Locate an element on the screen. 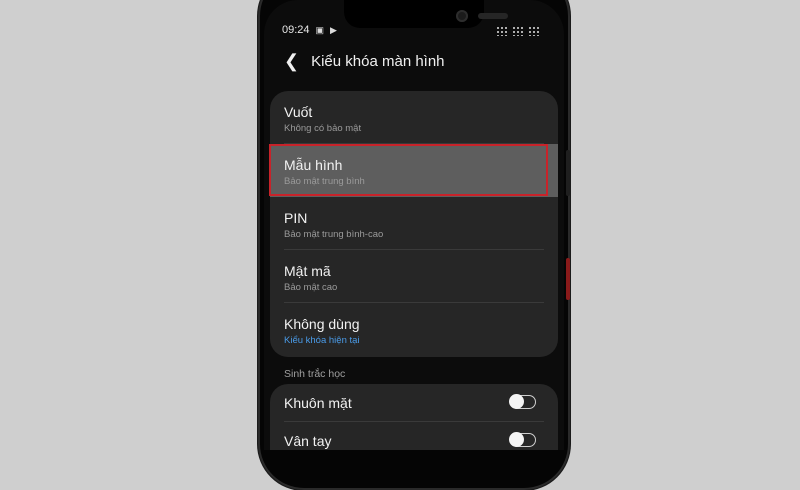 This screenshot has width=800, height=490. lock-option-title: Mật mã is located at coordinates (307, 271).